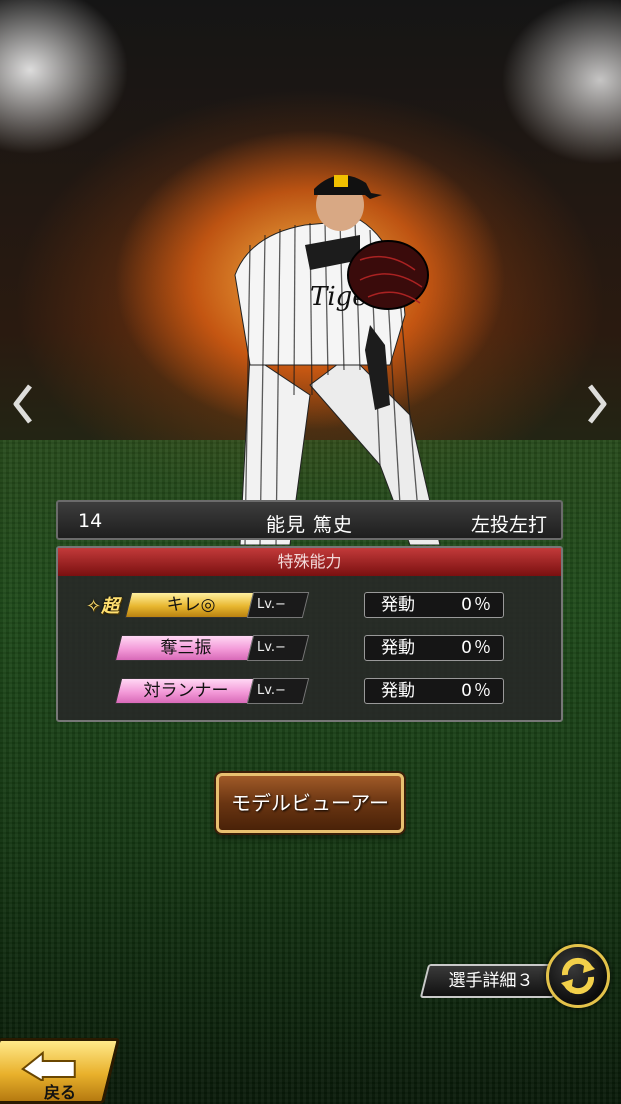  I want to click on player-detail-label: 選手詳細３, so click(491, 981).